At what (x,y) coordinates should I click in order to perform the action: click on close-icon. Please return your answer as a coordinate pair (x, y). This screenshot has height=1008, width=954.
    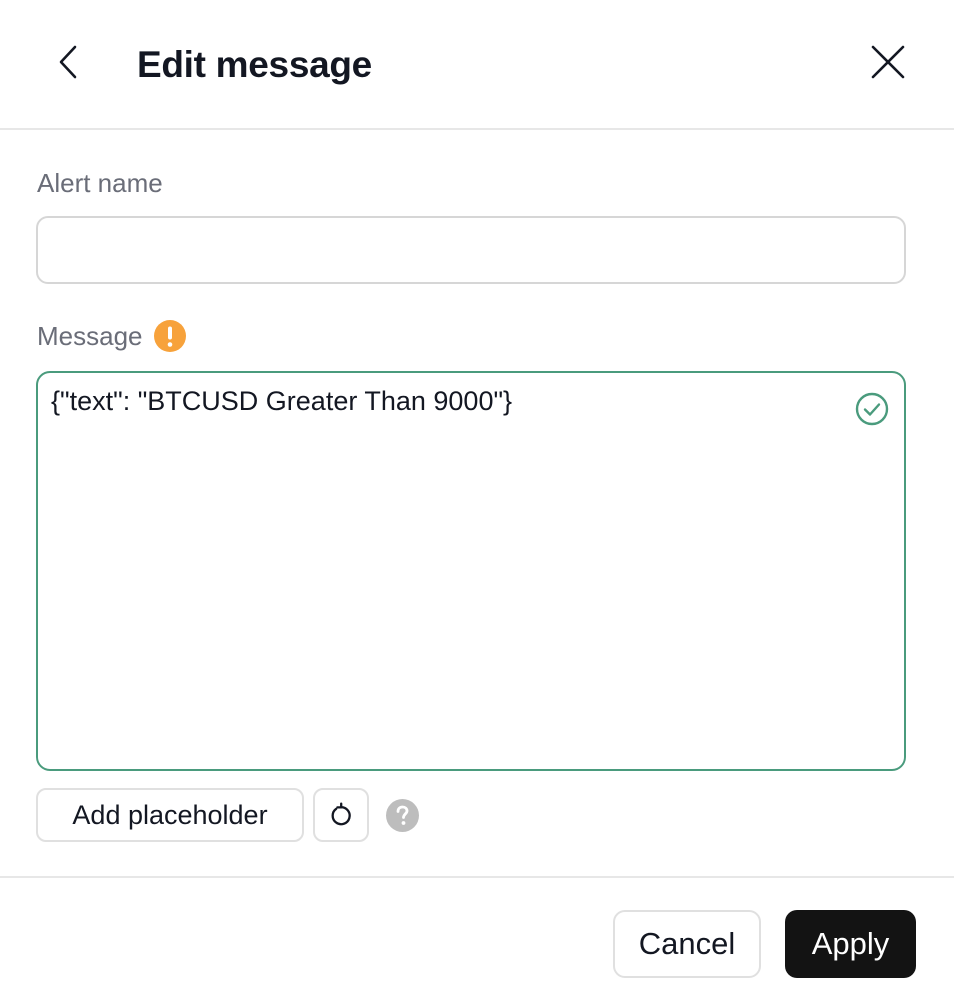
    Looking at the image, I should click on (888, 62).